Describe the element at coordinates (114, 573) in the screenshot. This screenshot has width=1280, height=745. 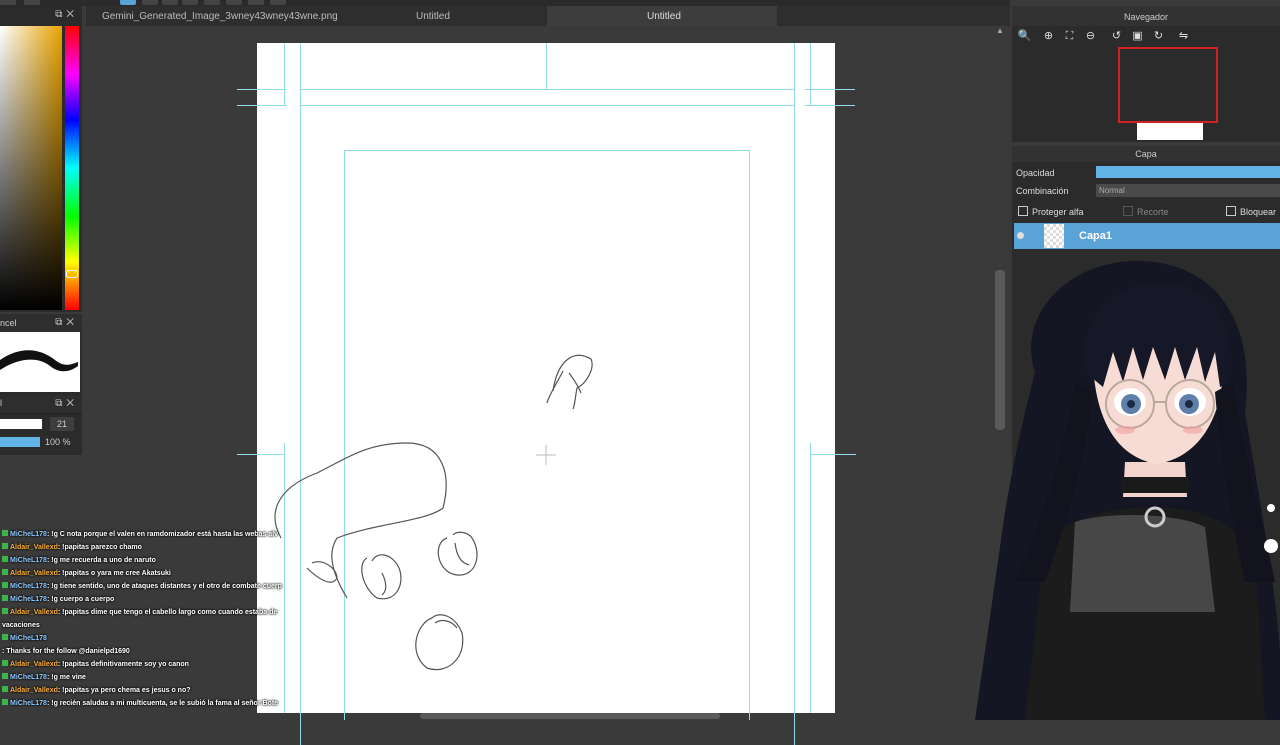
I see `chat-message-text: : !papitas o yara me cree Akatsuki` at that location.